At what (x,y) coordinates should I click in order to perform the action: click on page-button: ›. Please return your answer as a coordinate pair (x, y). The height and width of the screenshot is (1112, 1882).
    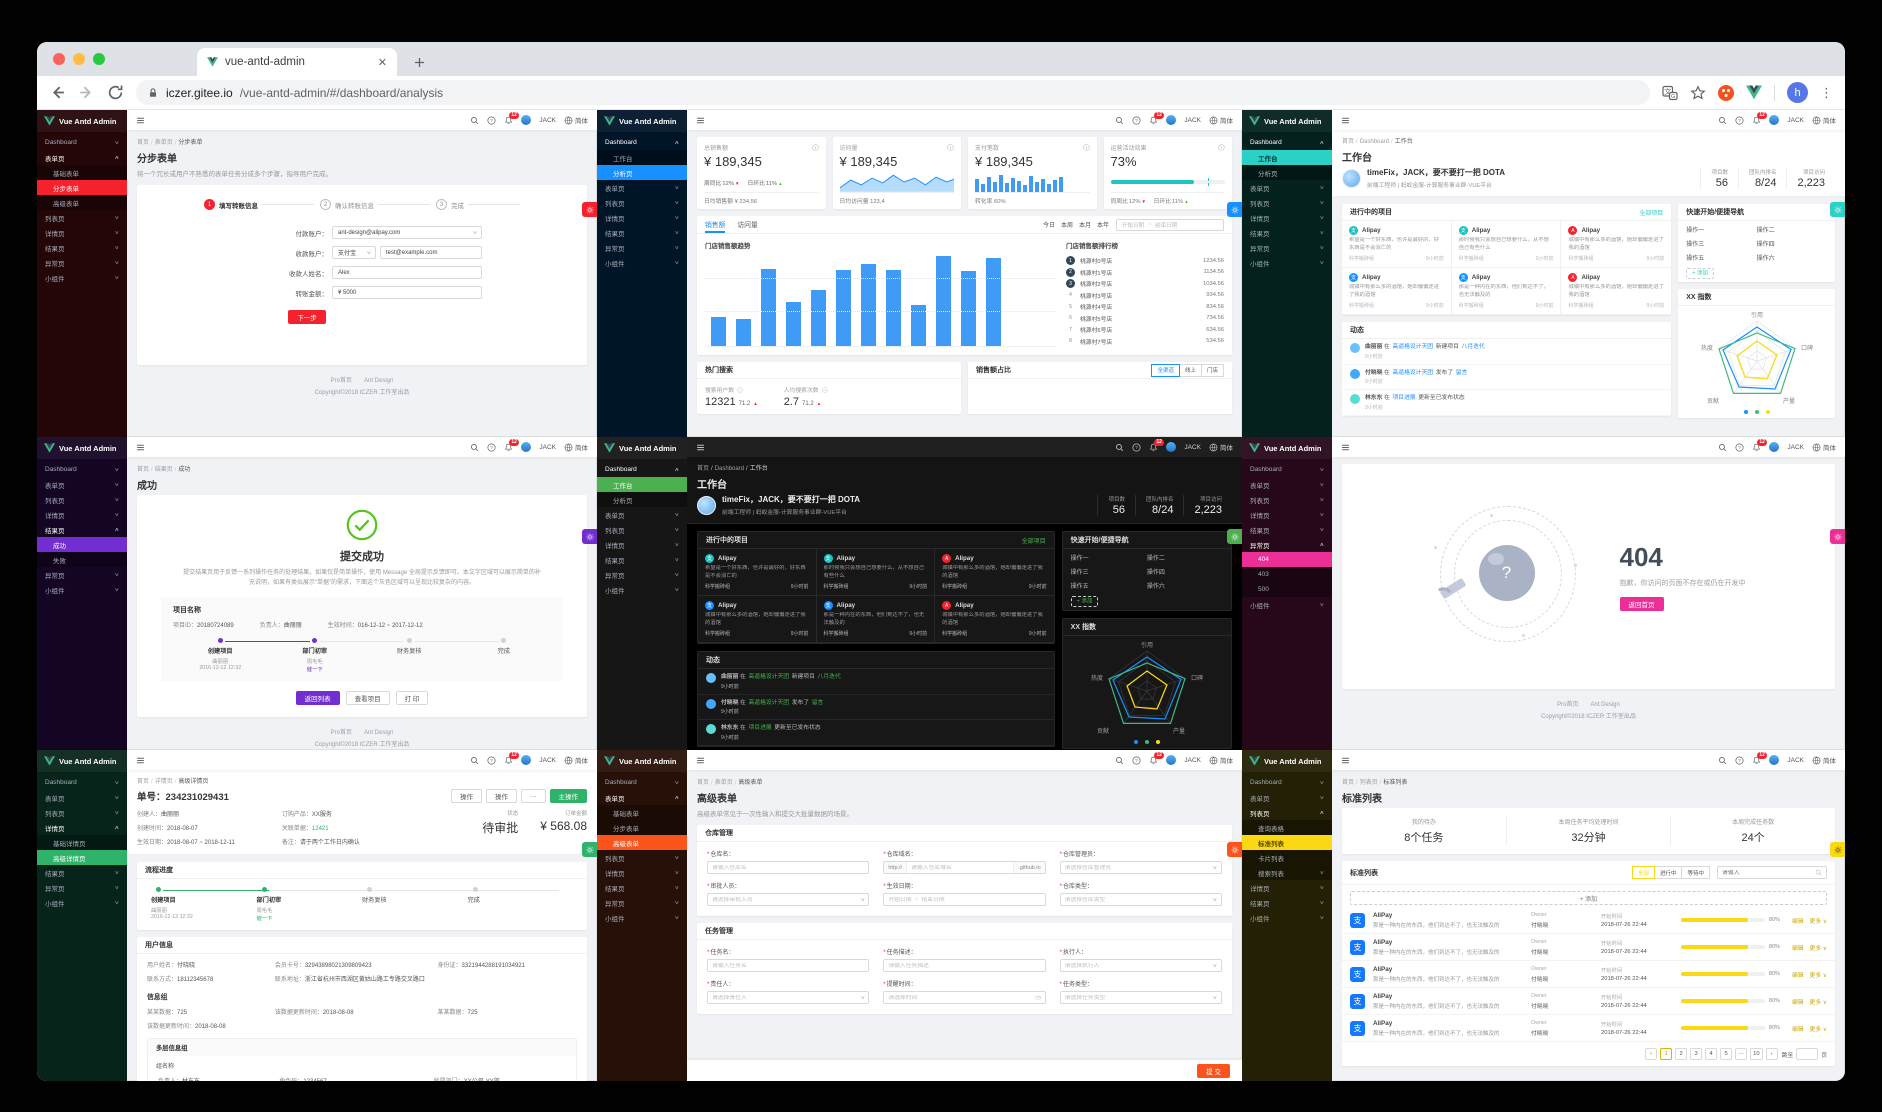
    Looking at the image, I should click on (1771, 1054).